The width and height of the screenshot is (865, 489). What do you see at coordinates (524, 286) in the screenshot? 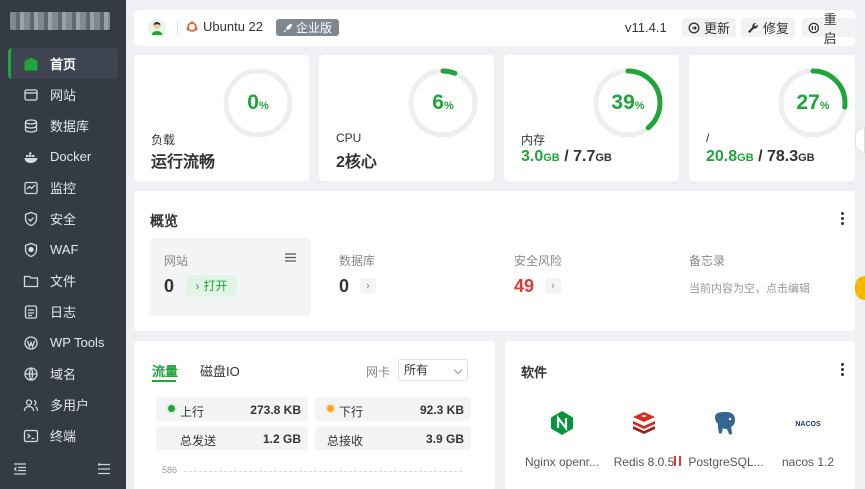
I see `security-risk-count: 49` at bounding box center [524, 286].